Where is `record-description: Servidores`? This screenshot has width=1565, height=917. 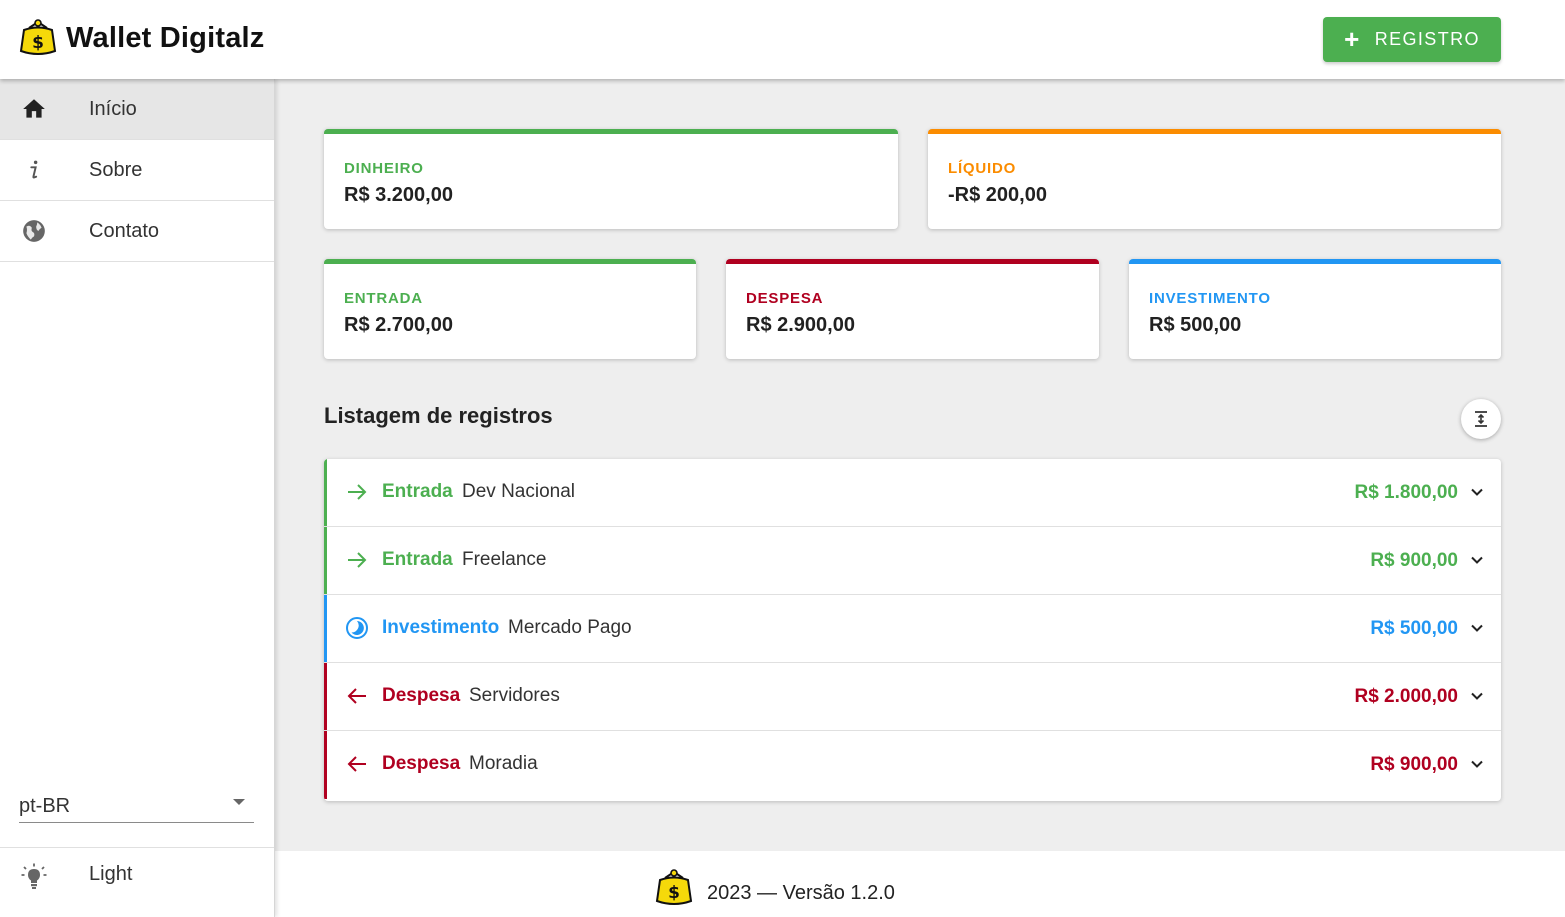
record-description: Servidores is located at coordinates (514, 695).